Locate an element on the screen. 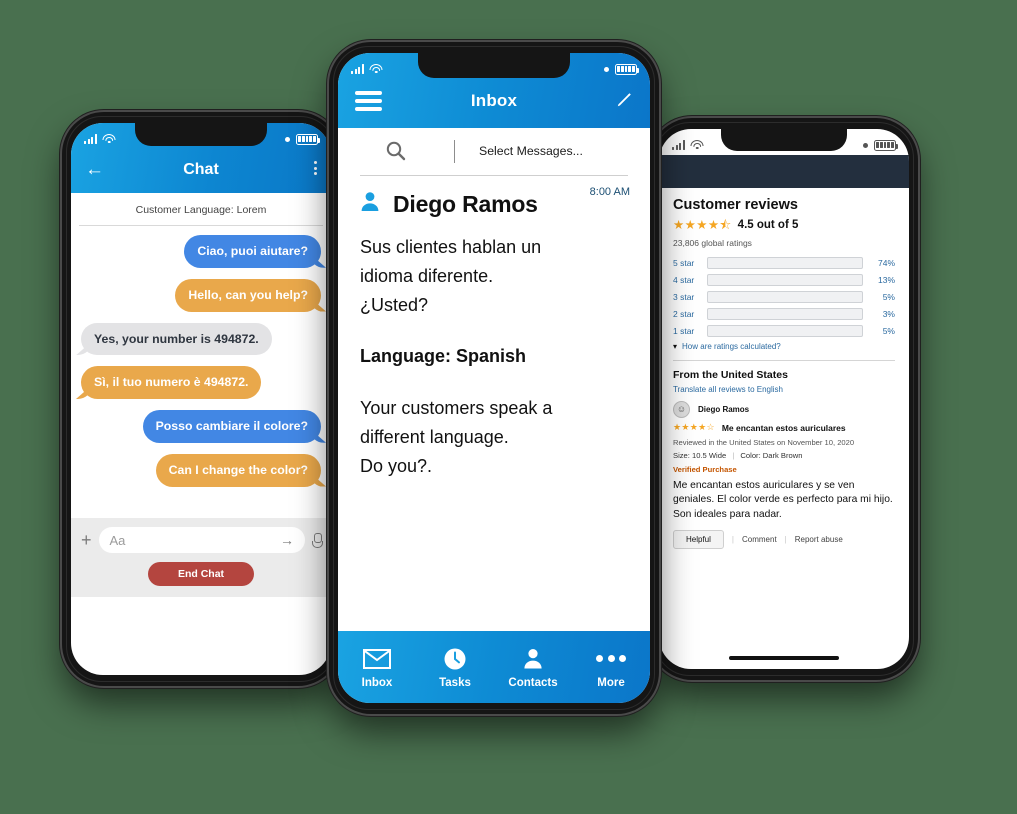 This screenshot has height=814, width=1017. chat-bubble: Sì, il tuo numero è 494872. is located at coordinates (171, 382).